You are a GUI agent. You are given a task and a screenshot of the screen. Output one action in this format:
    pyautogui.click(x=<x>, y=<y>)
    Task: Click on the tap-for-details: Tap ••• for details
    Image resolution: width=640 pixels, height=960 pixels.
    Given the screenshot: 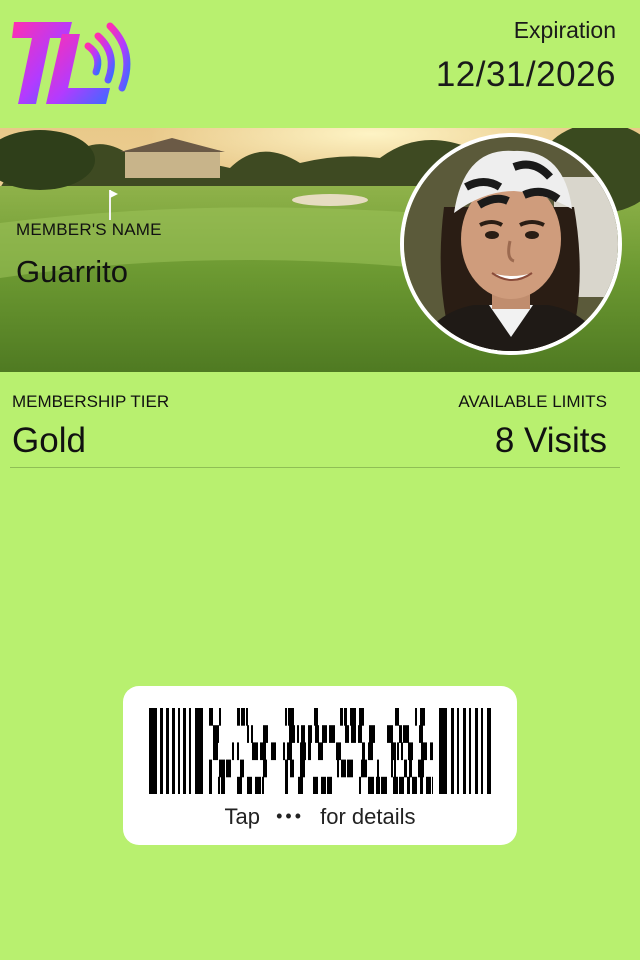 What is the action you would take?
    pyautogui.click(x=320, y=817)
    